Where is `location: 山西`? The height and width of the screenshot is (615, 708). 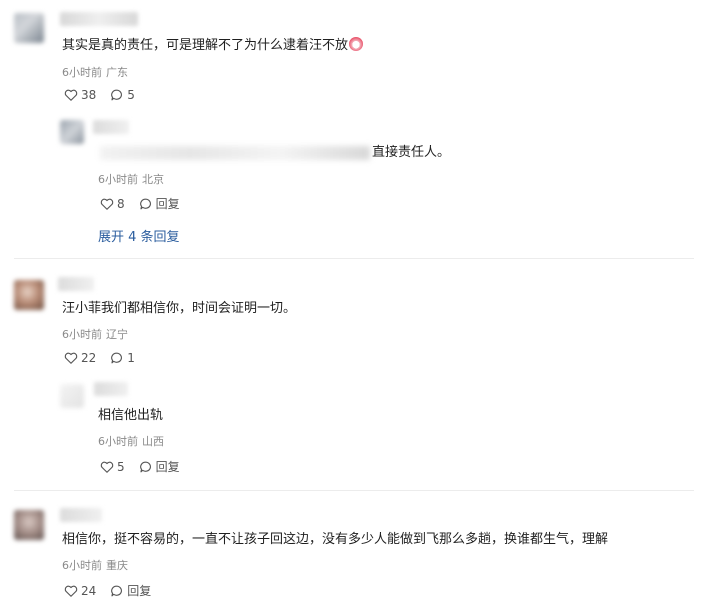
location: 山西 is located at coordinates (153, 441).